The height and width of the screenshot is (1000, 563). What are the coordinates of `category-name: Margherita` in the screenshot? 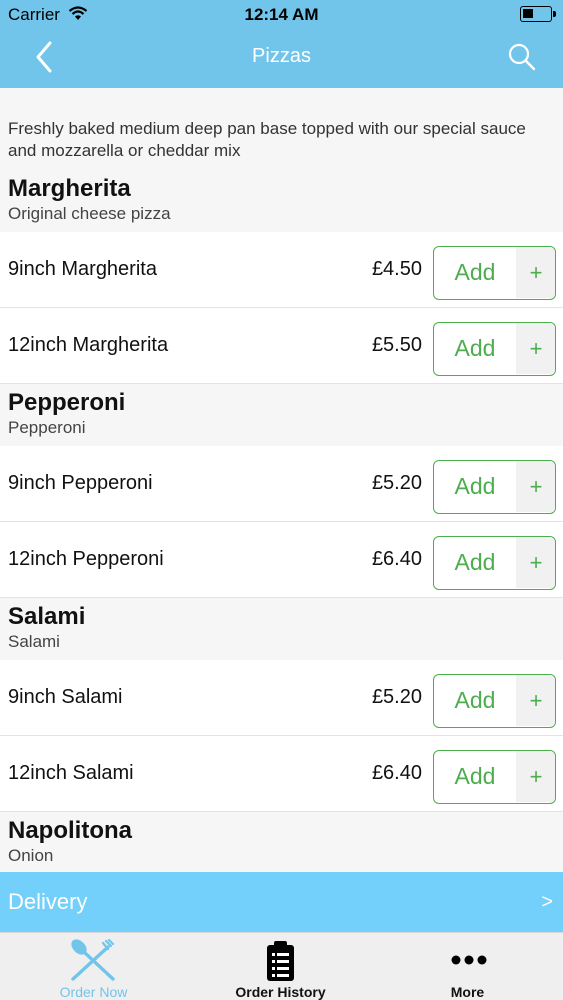 It's located at (69, 188).